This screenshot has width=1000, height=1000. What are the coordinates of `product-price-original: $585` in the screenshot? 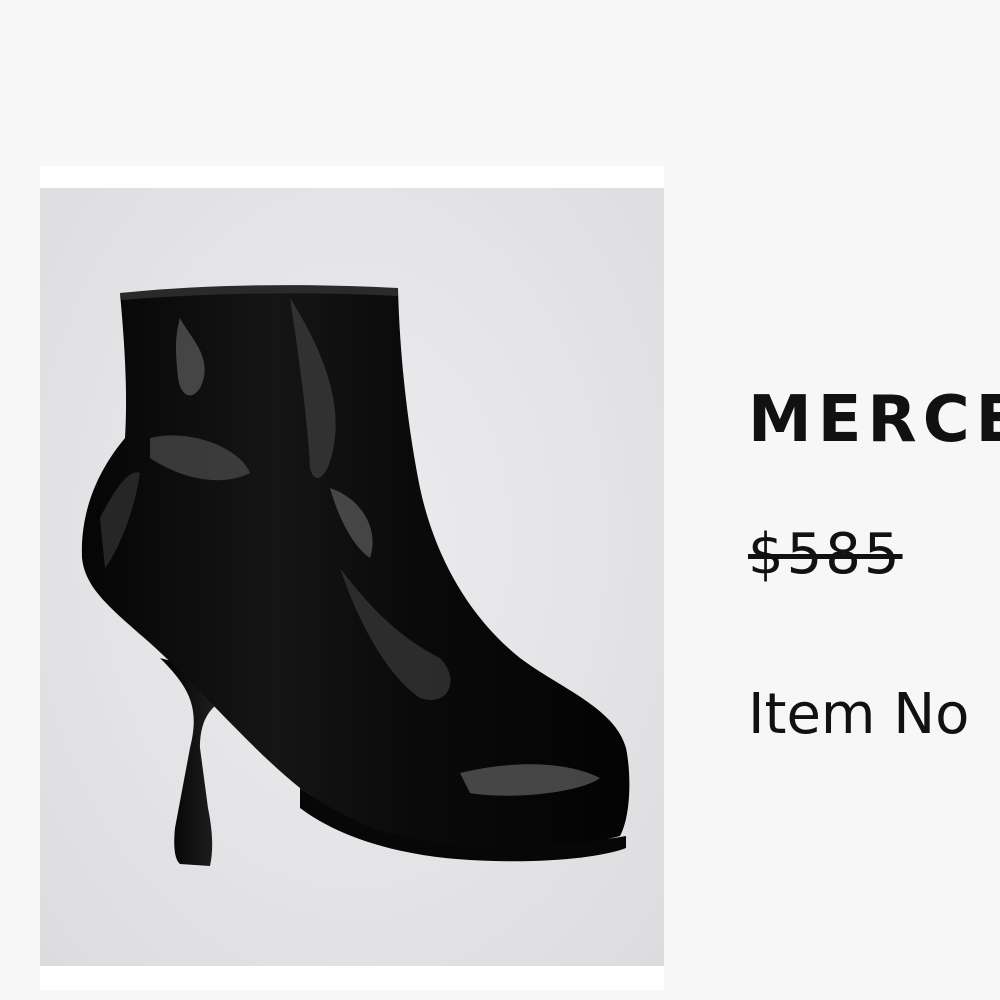 It's located at (825, 554).